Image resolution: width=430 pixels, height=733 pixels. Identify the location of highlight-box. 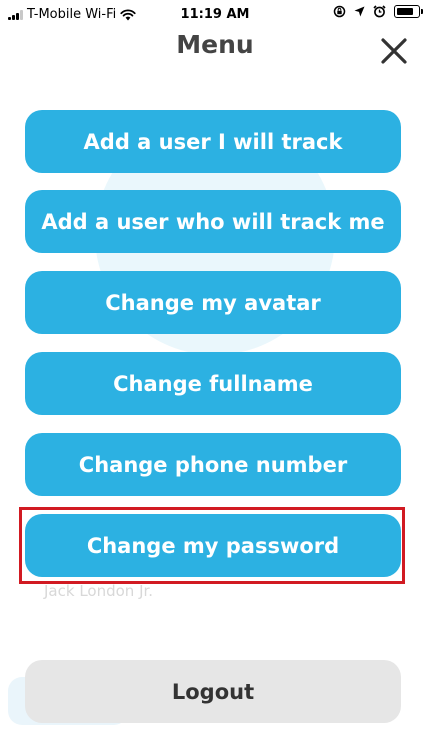
(212, 545).